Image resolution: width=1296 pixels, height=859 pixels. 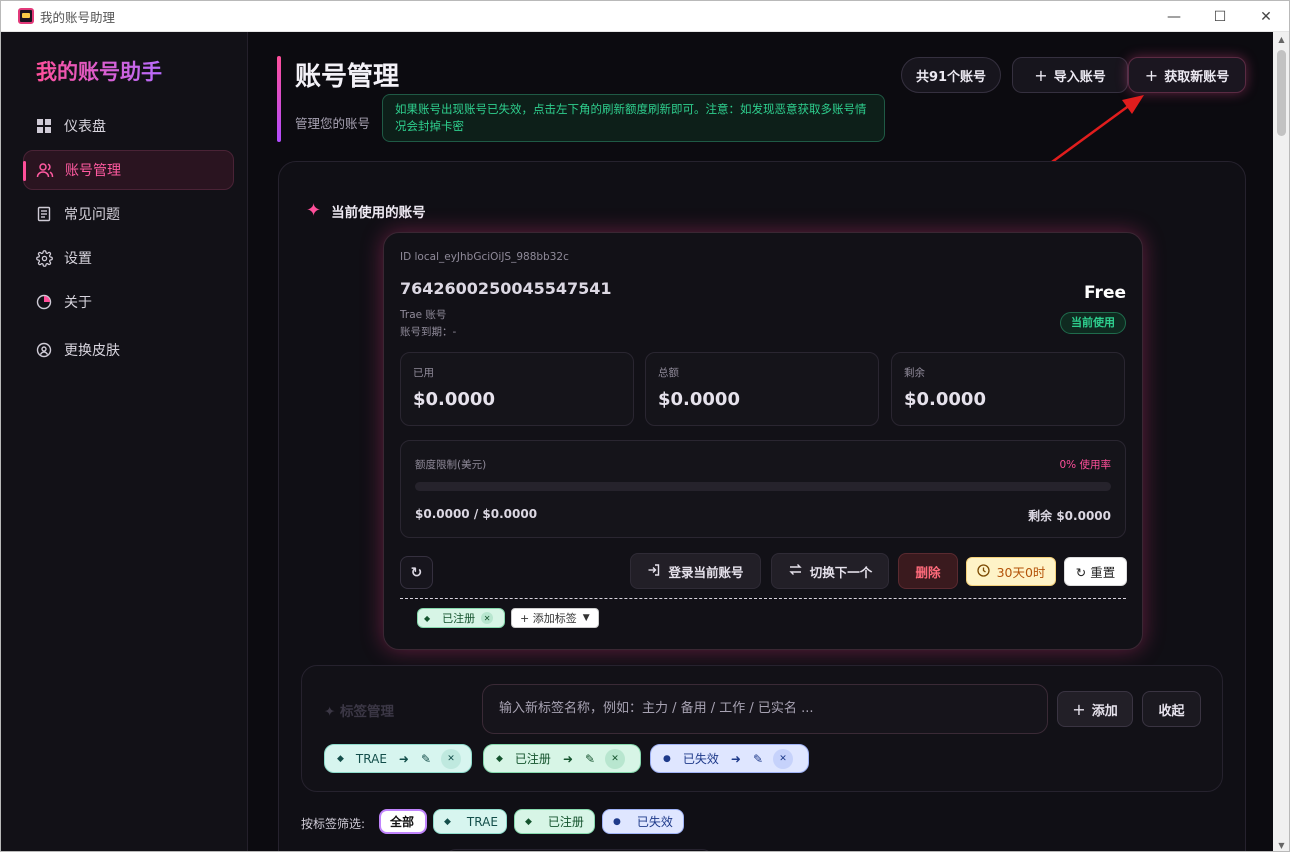 I want to click on sidebar-item-settings: 设置, so click(x=128, y=258).